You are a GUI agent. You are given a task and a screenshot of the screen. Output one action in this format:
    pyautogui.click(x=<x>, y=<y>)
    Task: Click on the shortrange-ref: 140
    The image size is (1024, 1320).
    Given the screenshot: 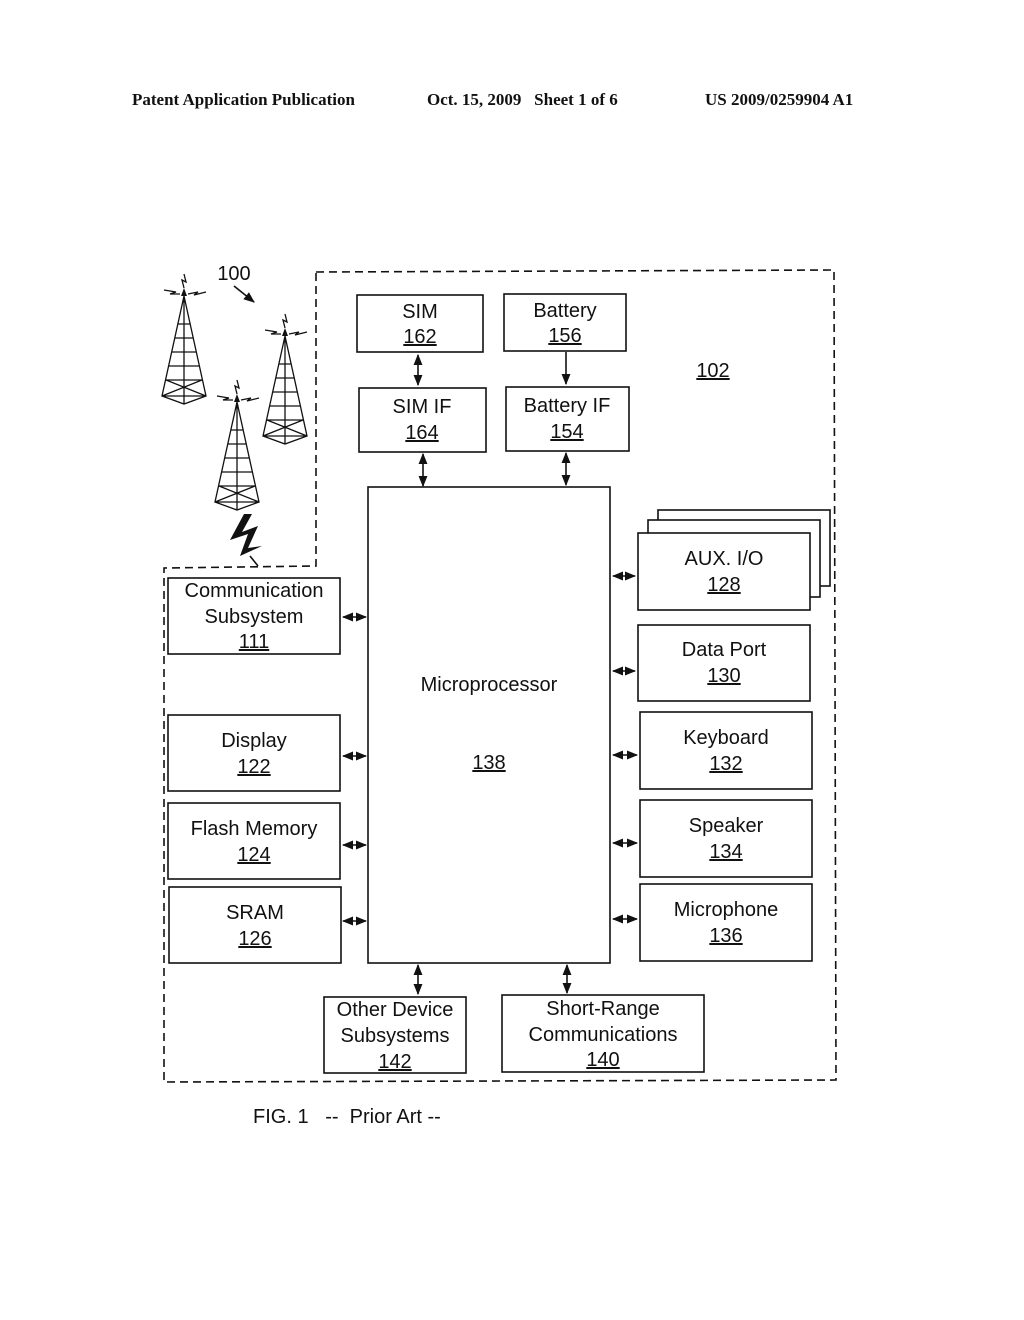 What is the action you would take?
    pyautogui.click(x=602, y=1060)
    